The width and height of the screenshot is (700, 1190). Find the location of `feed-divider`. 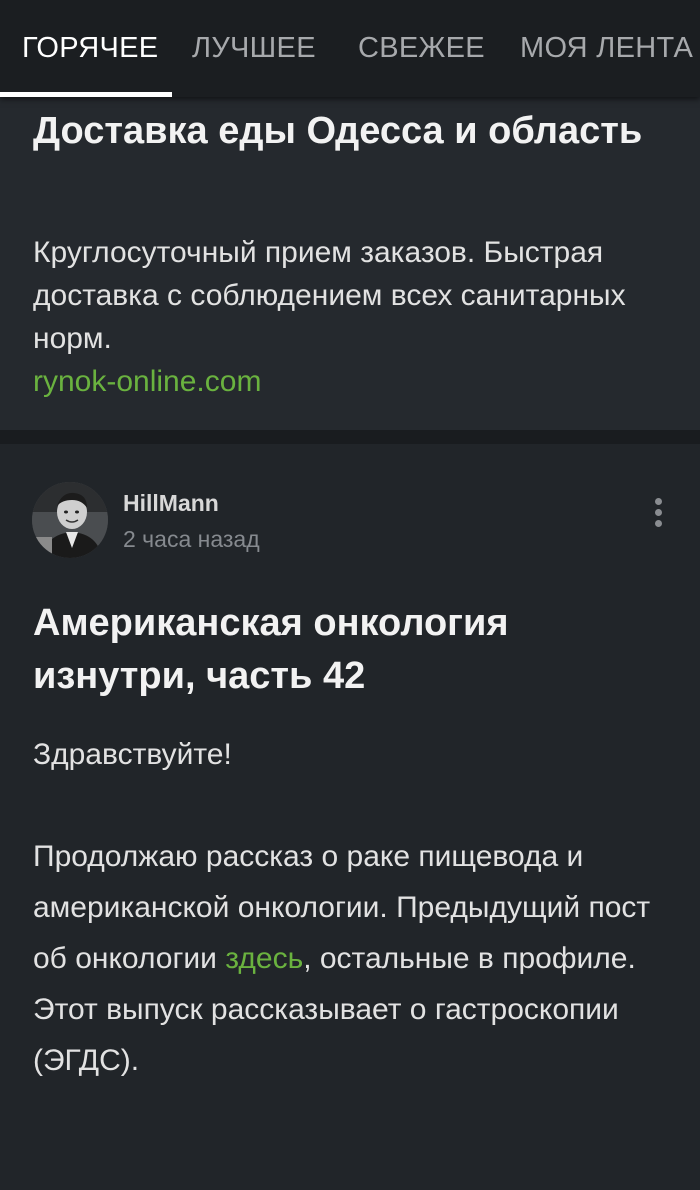

feed-divider is located at coordinates (350, 437).